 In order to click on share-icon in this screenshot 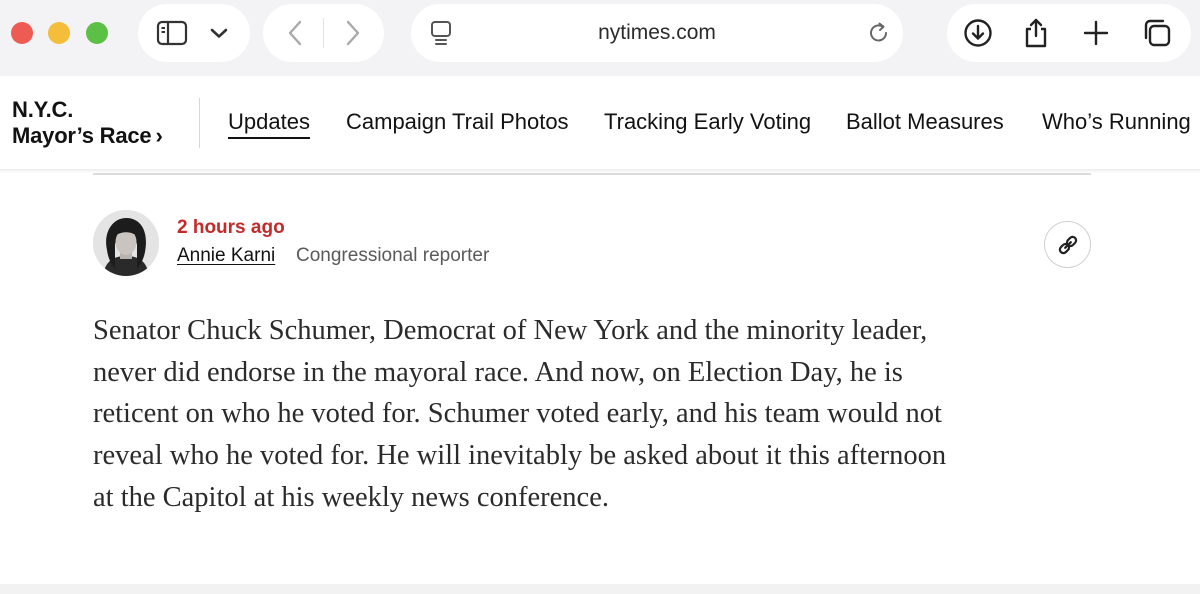, I will do `click(1036, 33)`.